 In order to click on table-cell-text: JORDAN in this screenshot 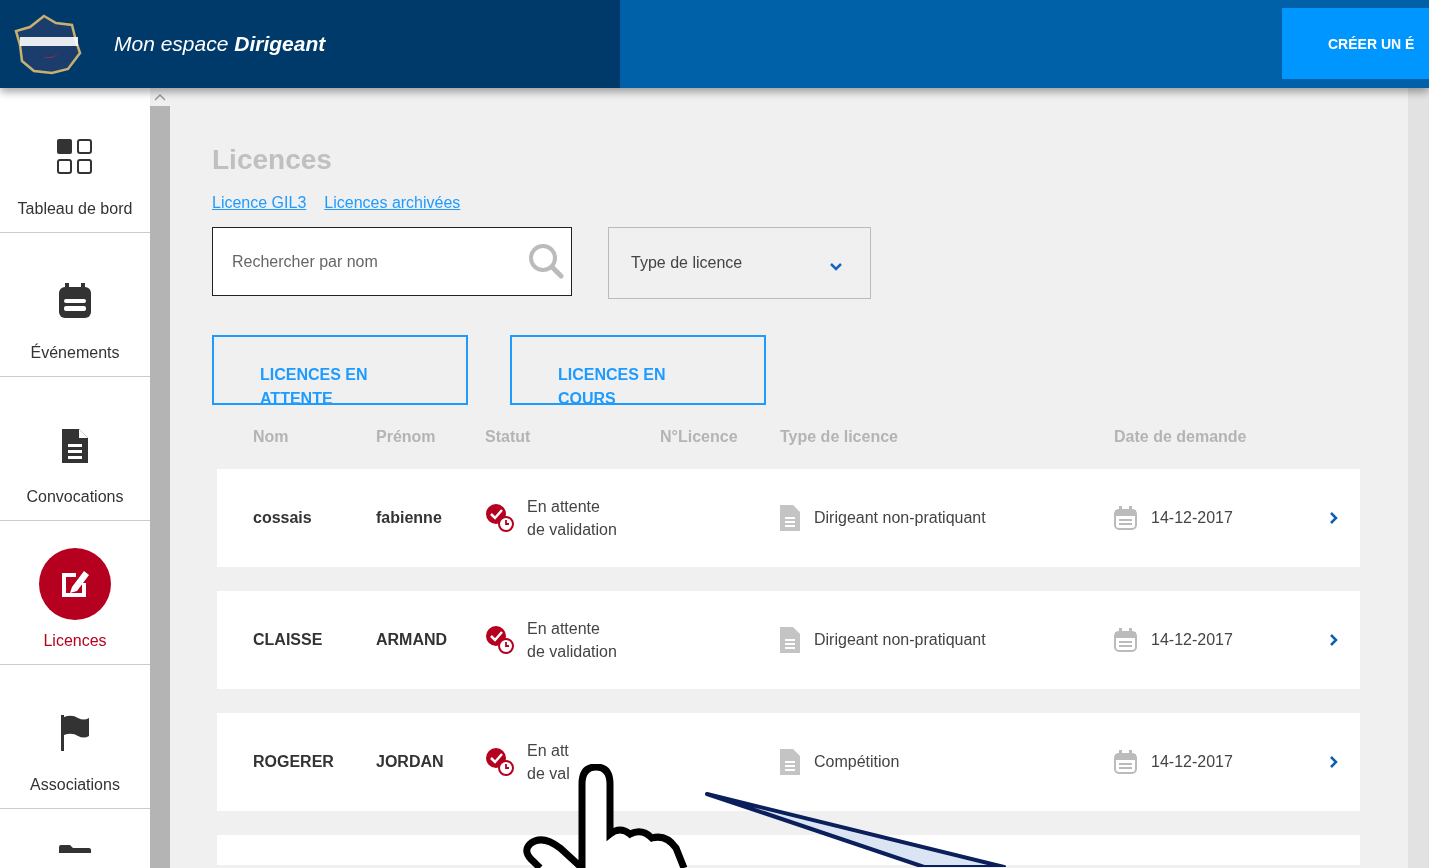, I will do `click(410, 762)`.